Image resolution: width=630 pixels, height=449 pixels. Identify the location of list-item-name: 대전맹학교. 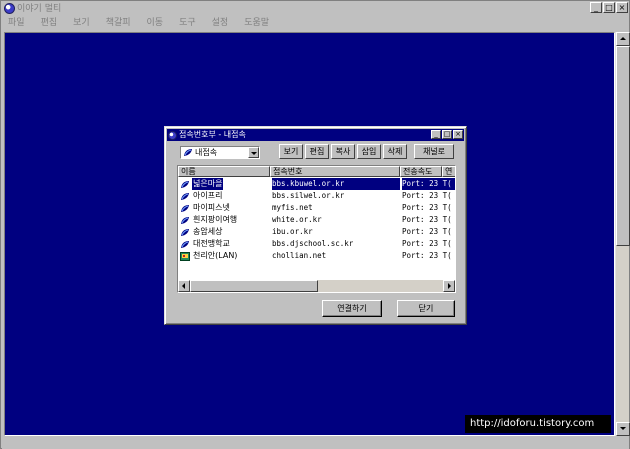
(211, 243).